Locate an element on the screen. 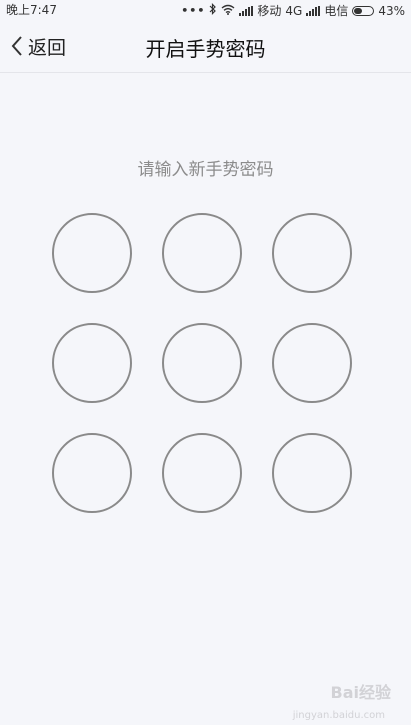 Image resolution: width=411 pixels, height=725 pixels. back-label: 返回 is located at coordinates (47, 47).